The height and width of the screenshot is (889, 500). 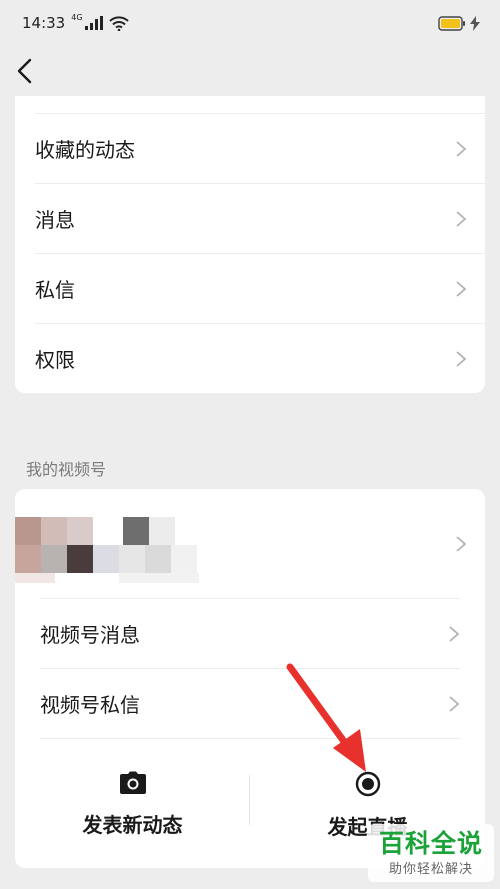 I want to click on list-item-label: 消息, so click(x=55, y=220).